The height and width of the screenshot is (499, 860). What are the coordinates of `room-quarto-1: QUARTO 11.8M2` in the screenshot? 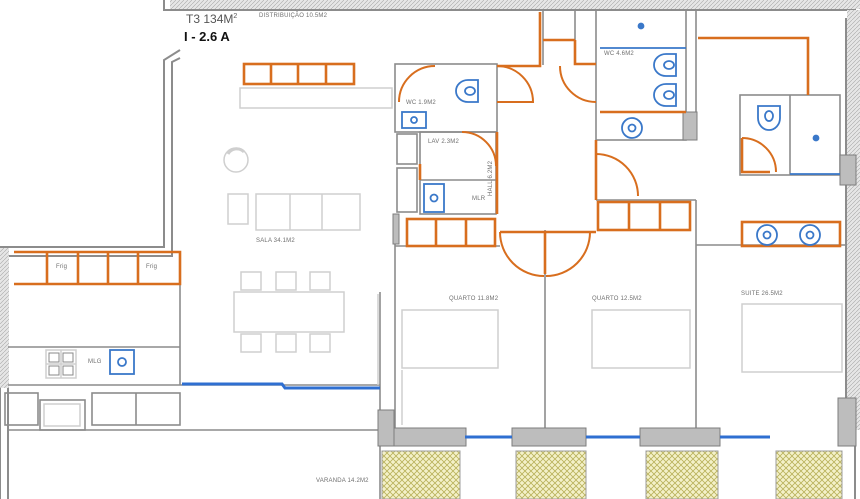 It's located at (474, 299).